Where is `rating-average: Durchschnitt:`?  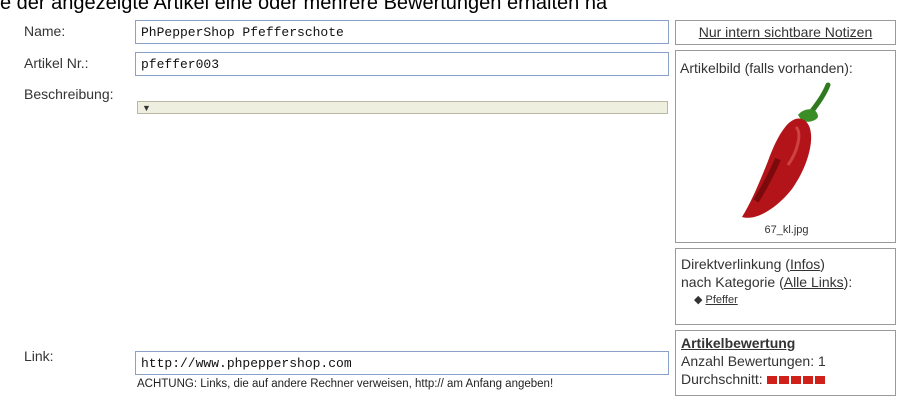 rating-average: Durchschnitt: is located at coordinates (785, 379).